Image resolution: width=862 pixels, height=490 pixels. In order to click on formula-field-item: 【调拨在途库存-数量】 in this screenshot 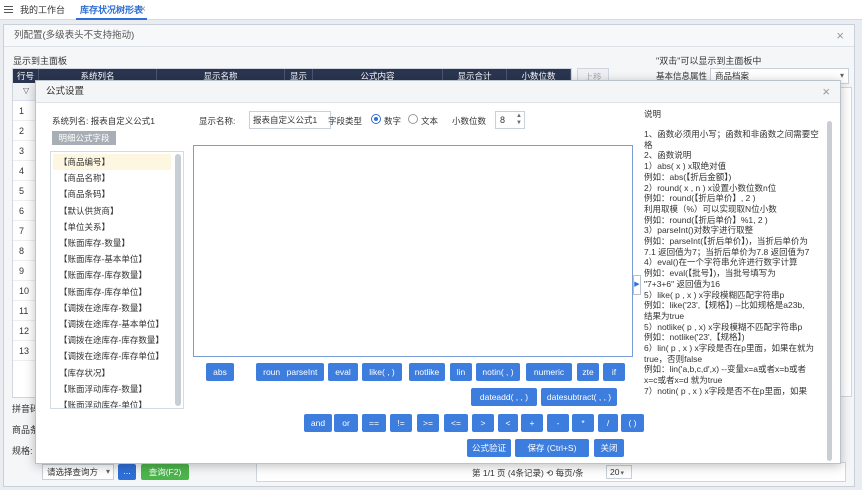, I will do `click(112, 308)`.